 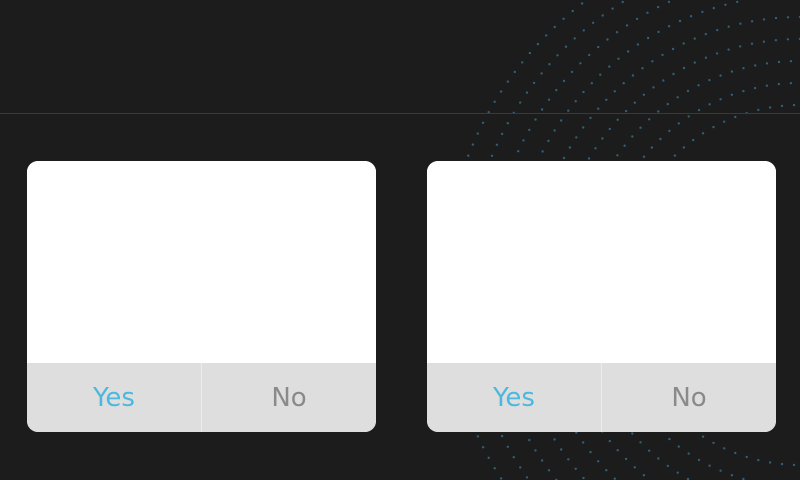 I want to click on header-divider, so click(x=400, y=113).